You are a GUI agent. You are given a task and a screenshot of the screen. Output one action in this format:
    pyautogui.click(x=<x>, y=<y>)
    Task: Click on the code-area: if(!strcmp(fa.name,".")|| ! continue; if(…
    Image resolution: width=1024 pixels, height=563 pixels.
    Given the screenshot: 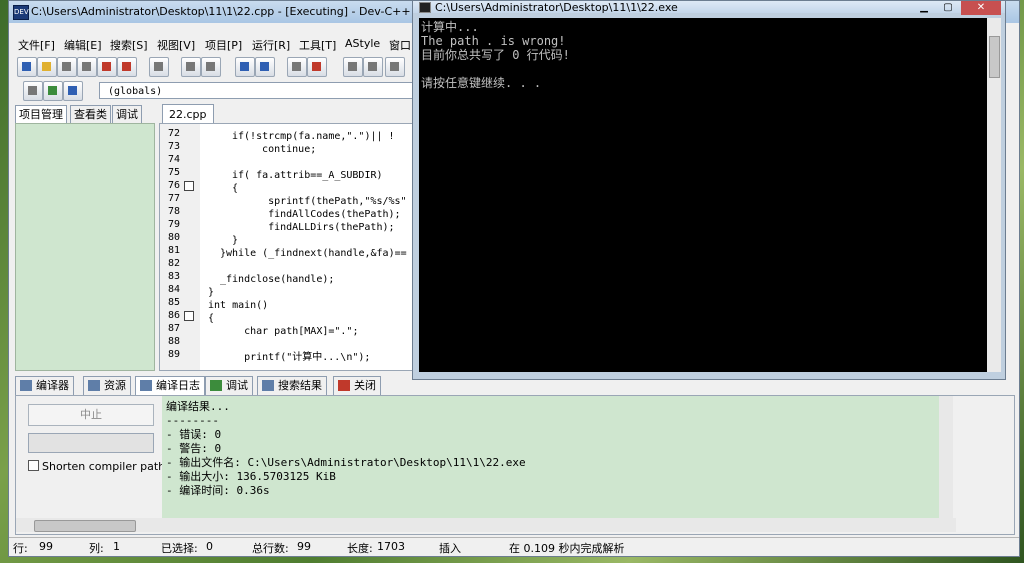 What is the action you would take?
    pyautogui.click(x=290, y=248)
    